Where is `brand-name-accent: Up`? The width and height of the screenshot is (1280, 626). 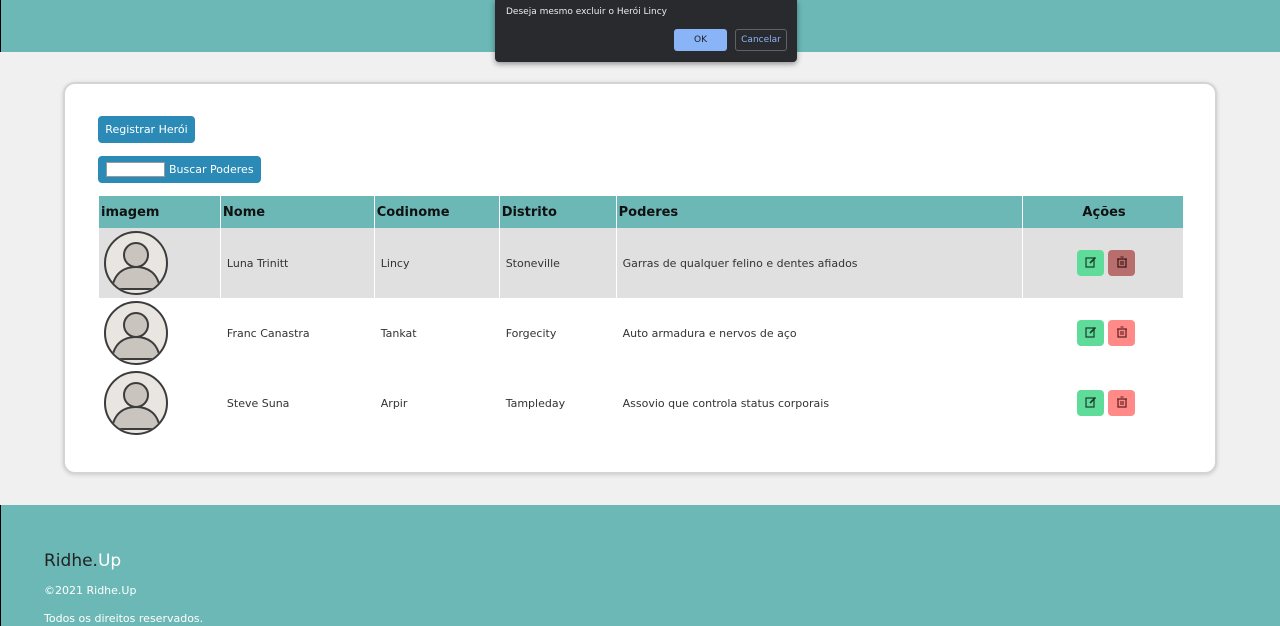 brand-name-accent: Up is located at coordinates (109, 561).